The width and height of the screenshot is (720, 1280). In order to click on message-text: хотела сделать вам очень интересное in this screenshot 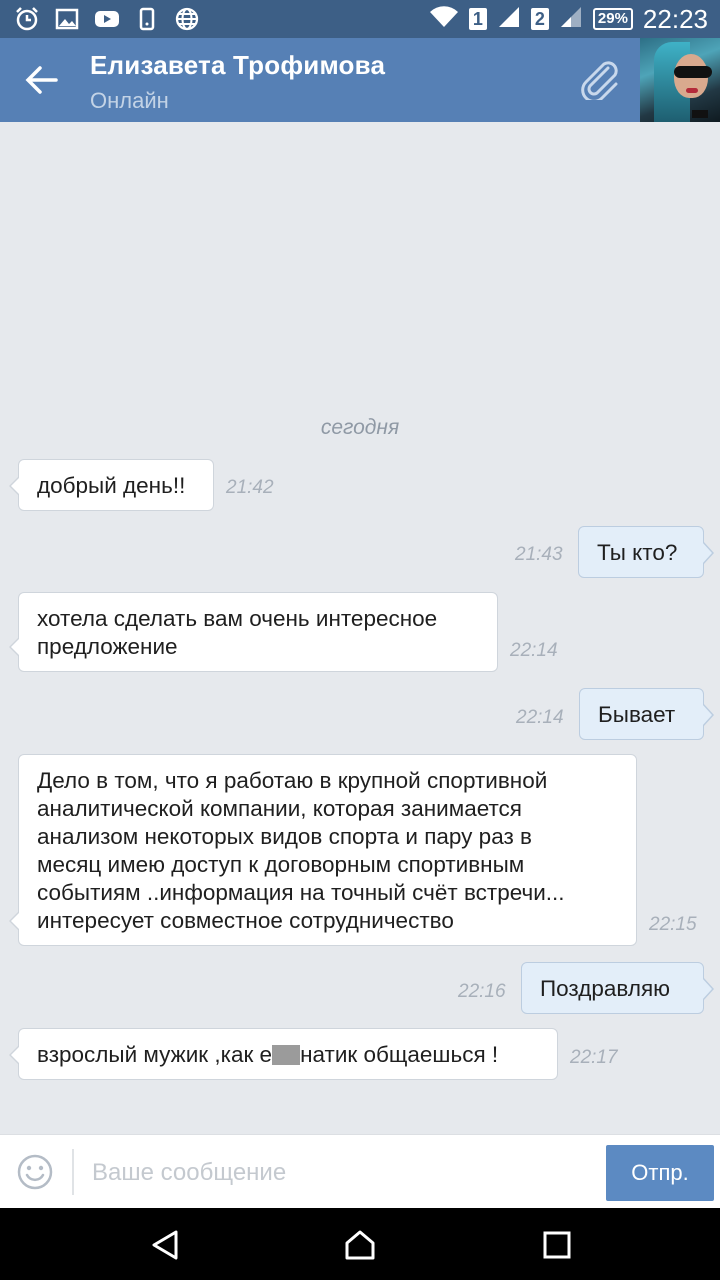, I will do `click(237, 618)`.